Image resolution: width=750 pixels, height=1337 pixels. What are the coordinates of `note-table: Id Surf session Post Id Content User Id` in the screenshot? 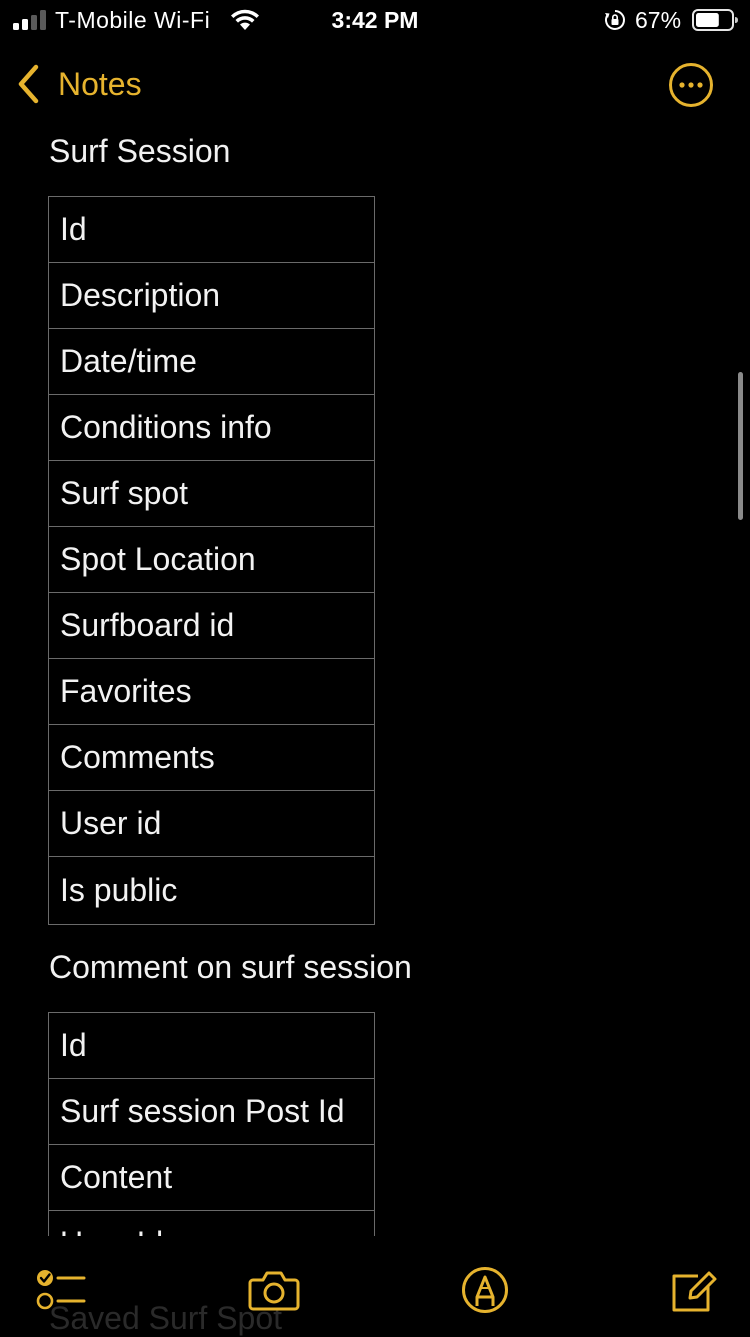 It's located at (211, 1124).